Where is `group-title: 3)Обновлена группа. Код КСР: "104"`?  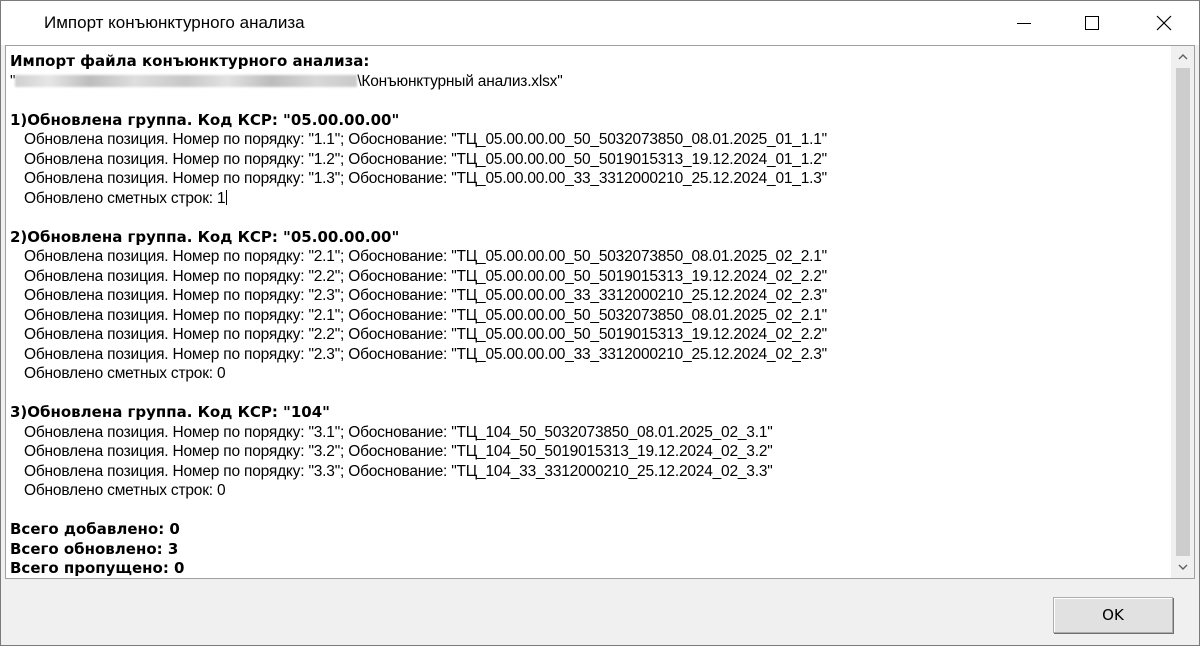
group-title: 3)Обновлена группа. Код КСР: "104" is located at coordinates (170, 412).